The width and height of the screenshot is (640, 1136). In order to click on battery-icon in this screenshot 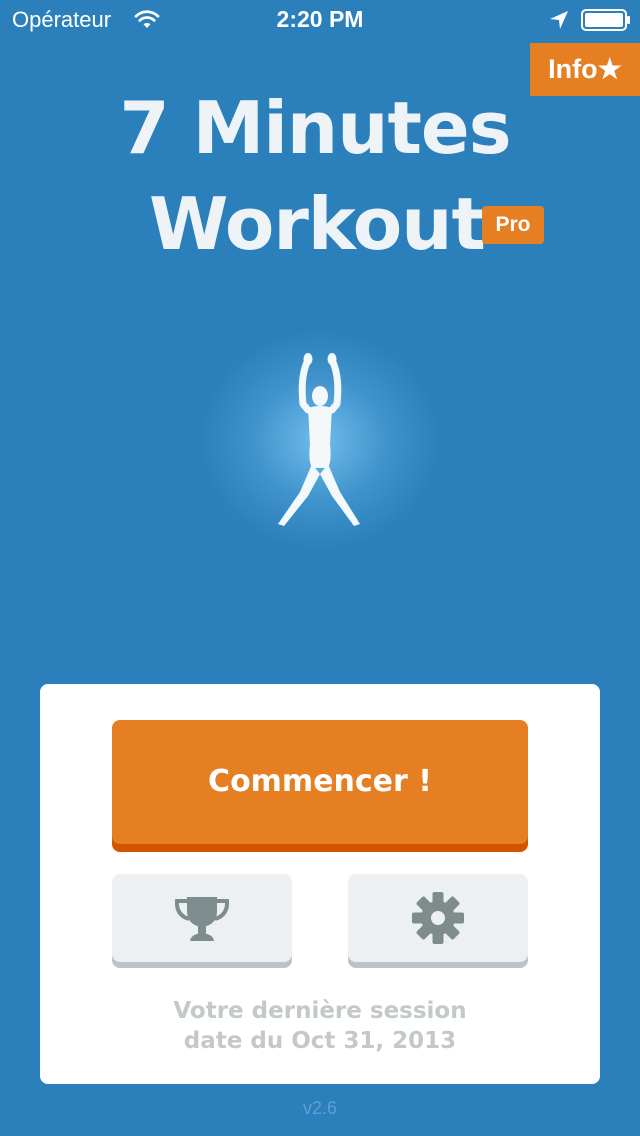, I will do `click(605, 20)`.